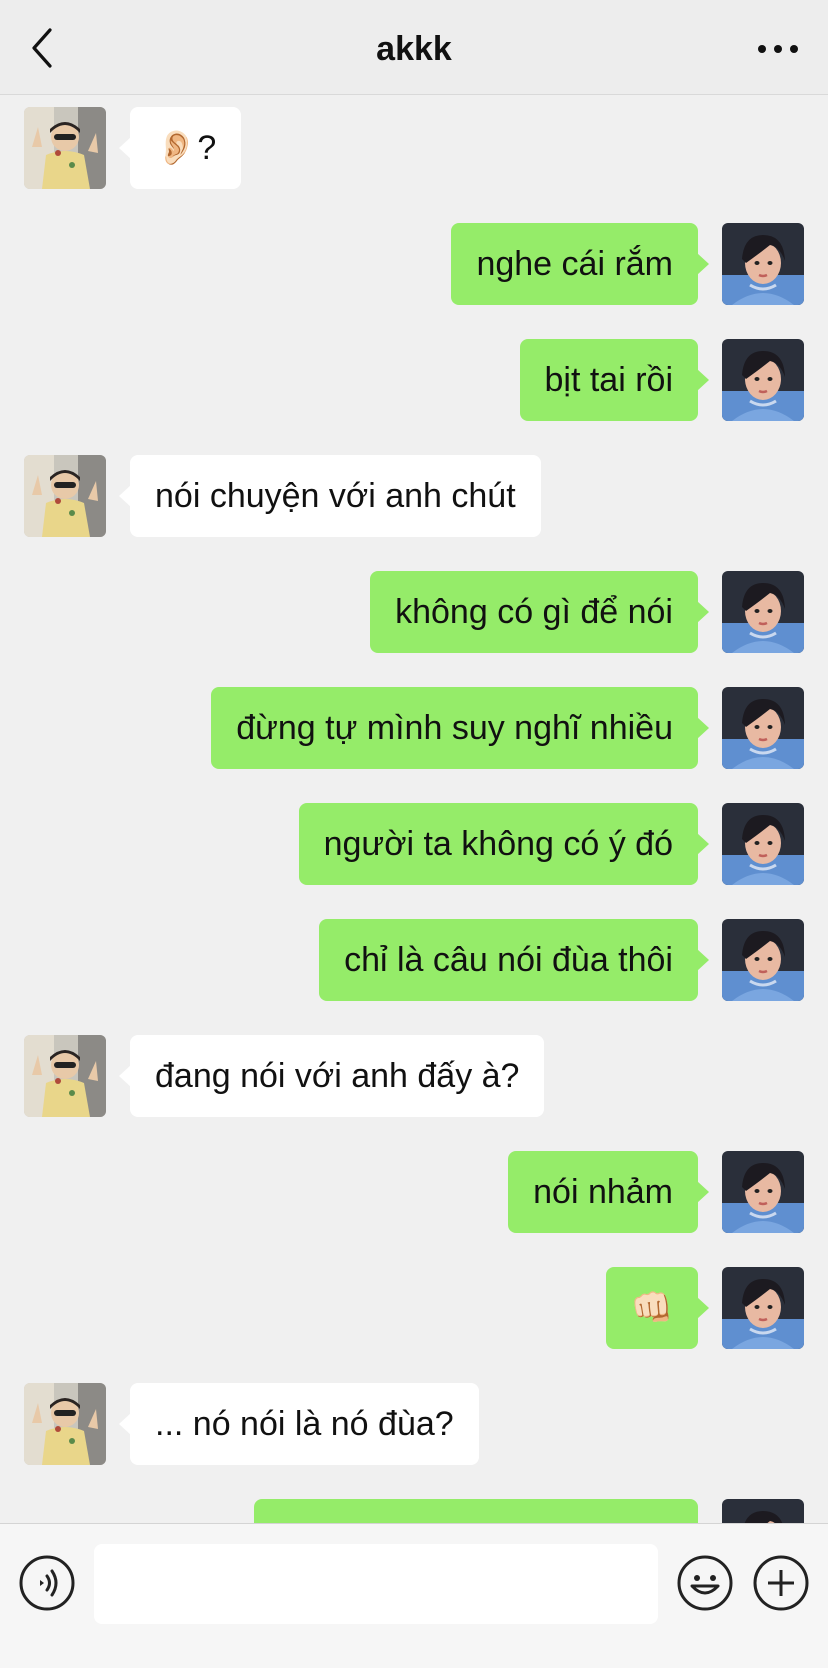 This screenshot has height=1668, width=828. I want to click on outgoing-message-bubble: người ta không có ý đó, so click(504, 844).